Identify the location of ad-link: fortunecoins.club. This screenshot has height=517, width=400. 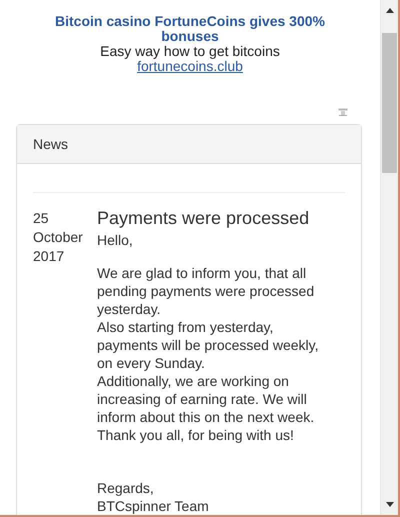
(190, 66).